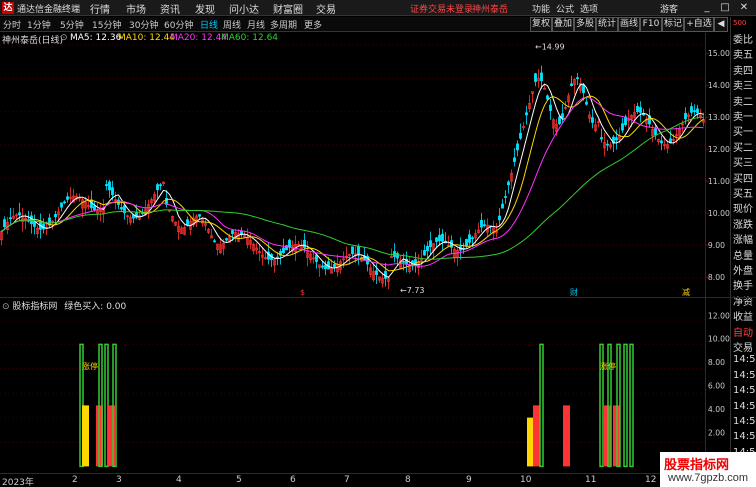 Image resolution: width=756 pixels, height=487 pixels. I want to click on menu-hangqing: 行情, so click(100, 8).